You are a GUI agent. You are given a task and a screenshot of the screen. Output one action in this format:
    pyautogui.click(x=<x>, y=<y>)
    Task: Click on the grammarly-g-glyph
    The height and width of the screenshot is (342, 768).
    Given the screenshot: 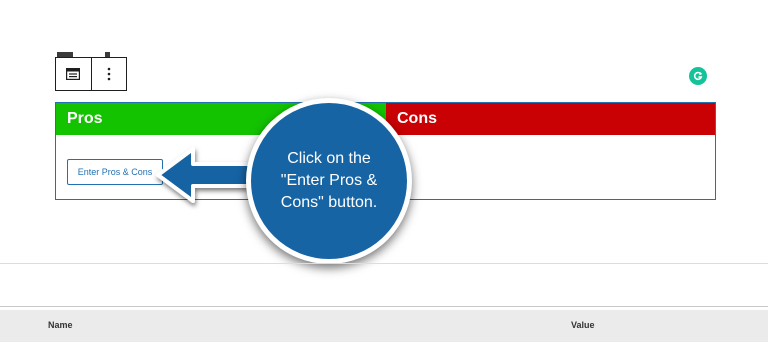 What is the action you would take?
    pyautogui.click(x=698, y=76)
    